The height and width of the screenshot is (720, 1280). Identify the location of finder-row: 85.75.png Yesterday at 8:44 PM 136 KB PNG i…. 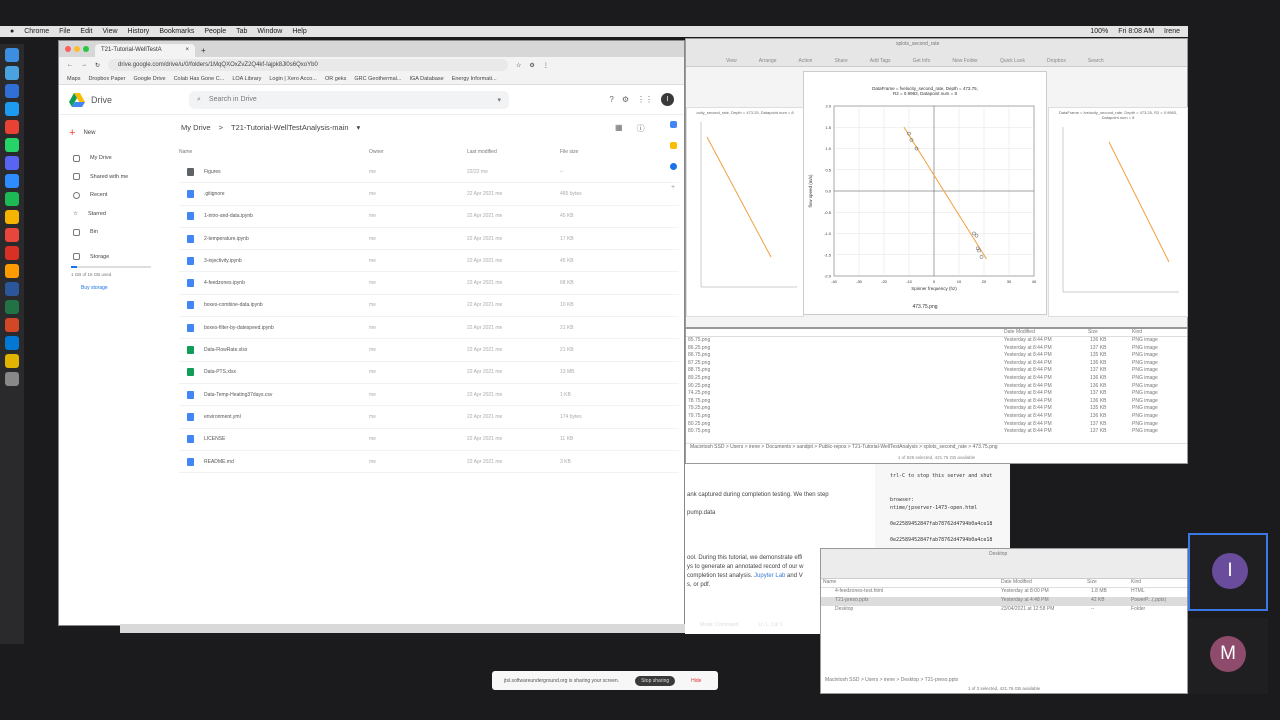
(936, 341).